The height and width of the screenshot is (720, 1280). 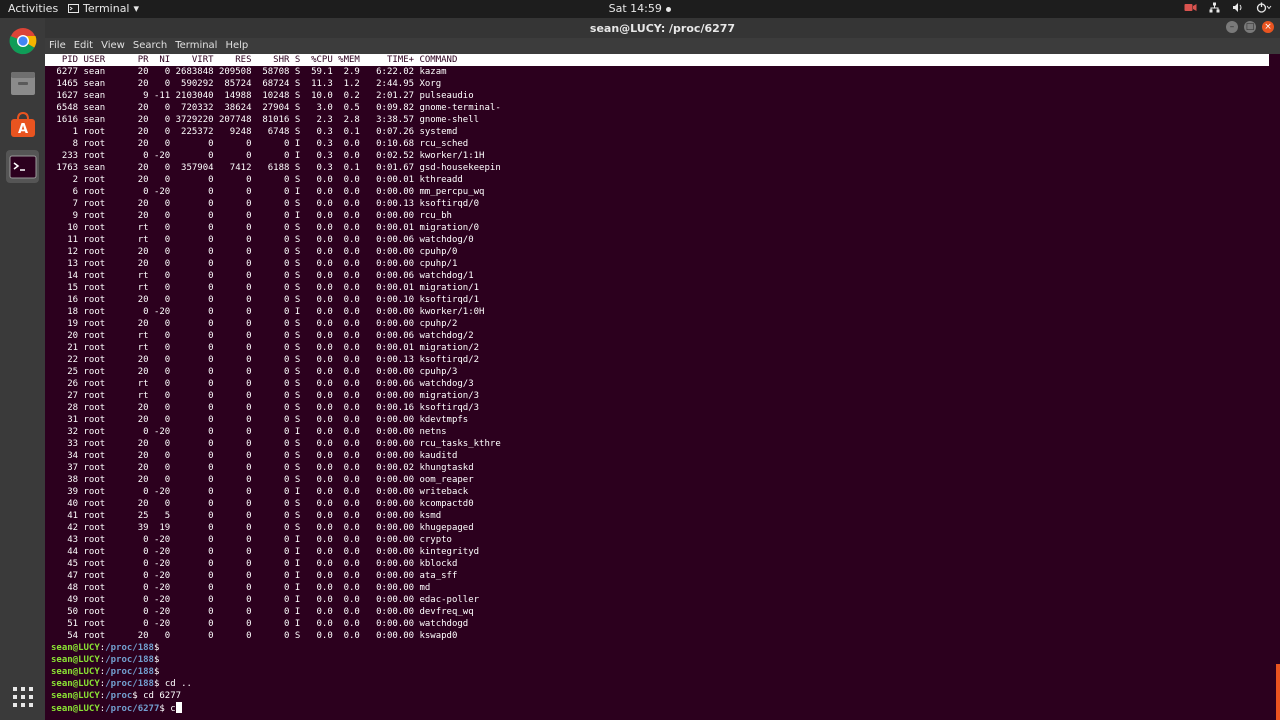 What do you see at coordinates (1214, 7) in the screenshot?
I see `network-icon` at bounding box center [1214, 7].